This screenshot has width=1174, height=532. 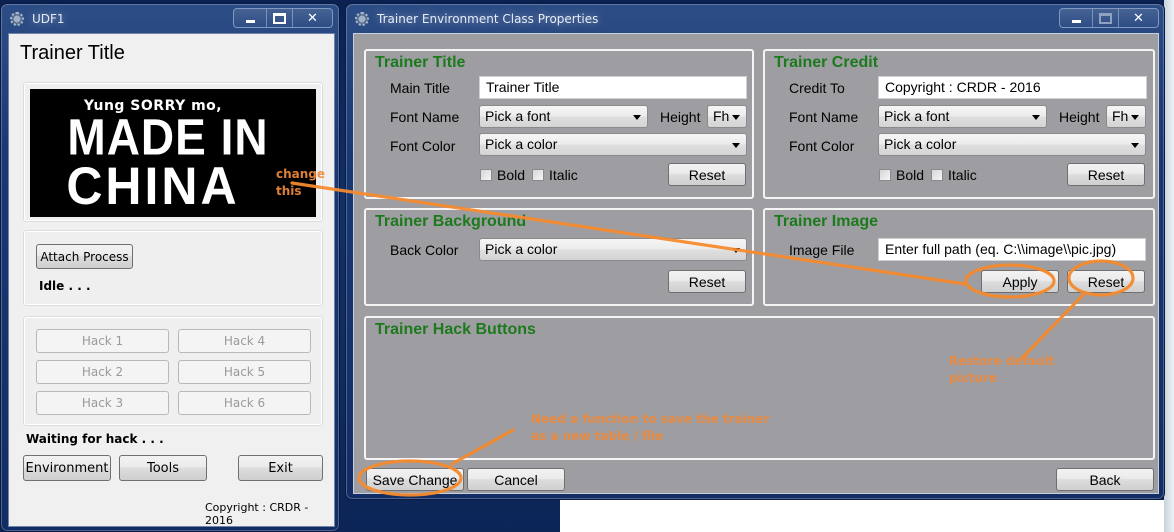 What do you see at coordinates (153, 186) in the screenshot?
I see `trainer-image-line3: CHINA` at bounding box center [153, 186].